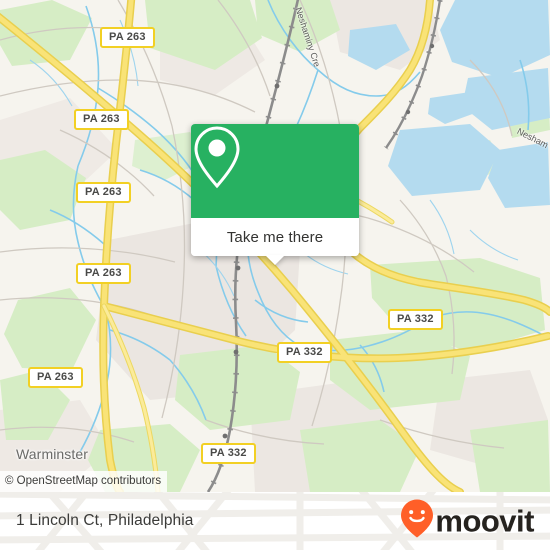 The image size is (550, 550). I want to click on moovit-logo: moovit, so click(467, 521).